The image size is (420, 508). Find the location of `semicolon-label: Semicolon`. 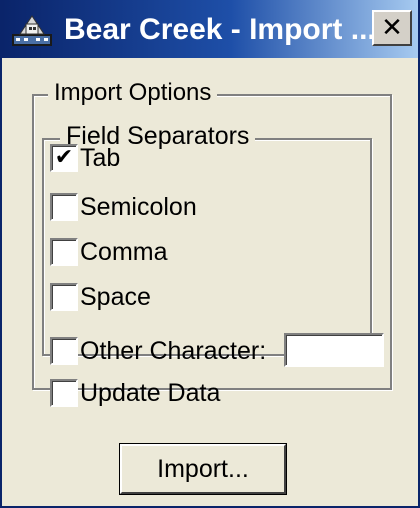

semicolon-label: Semicolon is located at coordinates (138, 207).